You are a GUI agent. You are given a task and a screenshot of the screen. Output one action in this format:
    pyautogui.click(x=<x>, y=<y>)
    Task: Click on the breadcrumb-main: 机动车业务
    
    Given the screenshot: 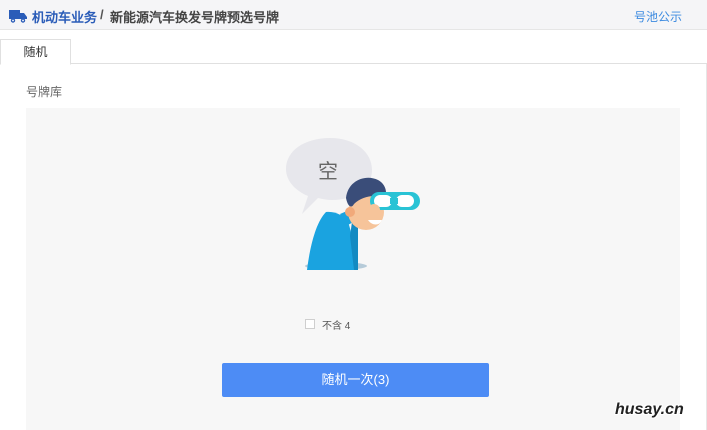 What is the action you would take?
    pyautogui.click(x=64, y=16)
    